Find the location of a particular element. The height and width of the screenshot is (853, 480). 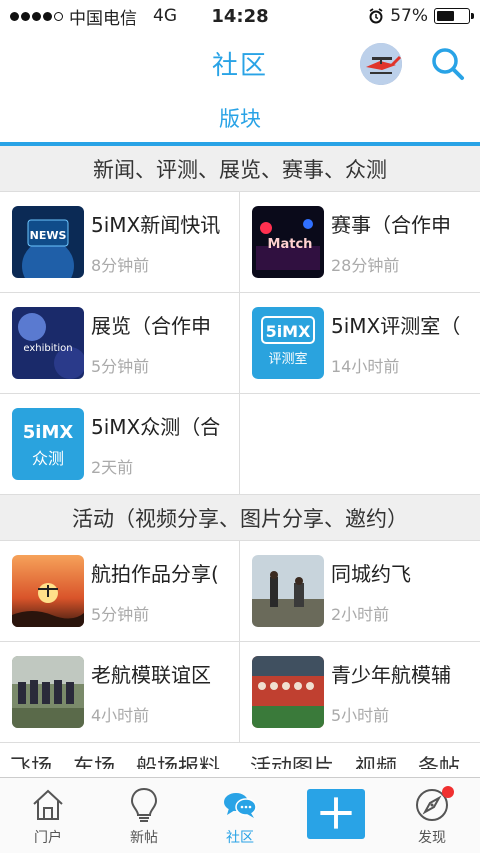

board-thumbnail: NEWS is located at coordinates (48, 242).